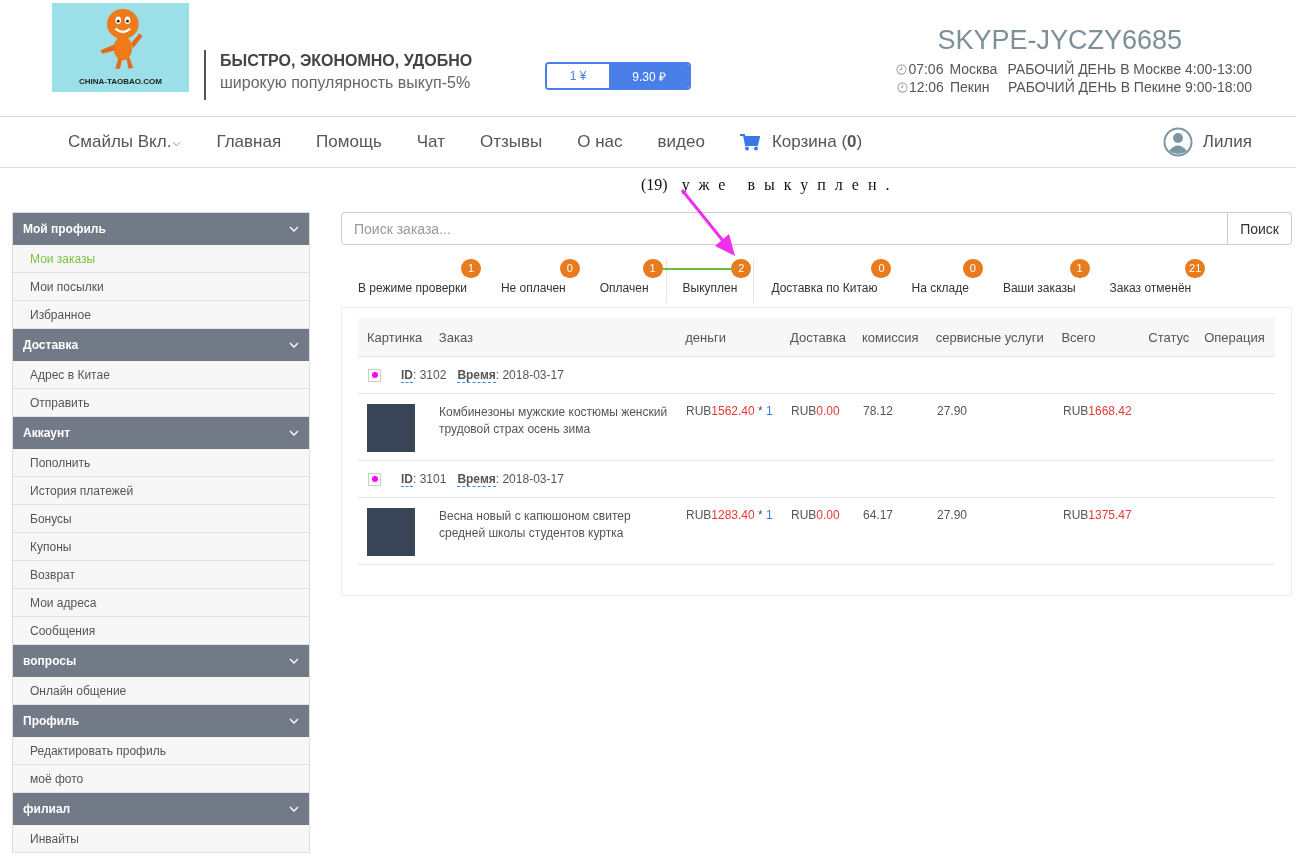  What do you see at coordinates (1207, 142) in the screenshot?
I see `user-menu: Лилия` at bounding box center [1207, 142].